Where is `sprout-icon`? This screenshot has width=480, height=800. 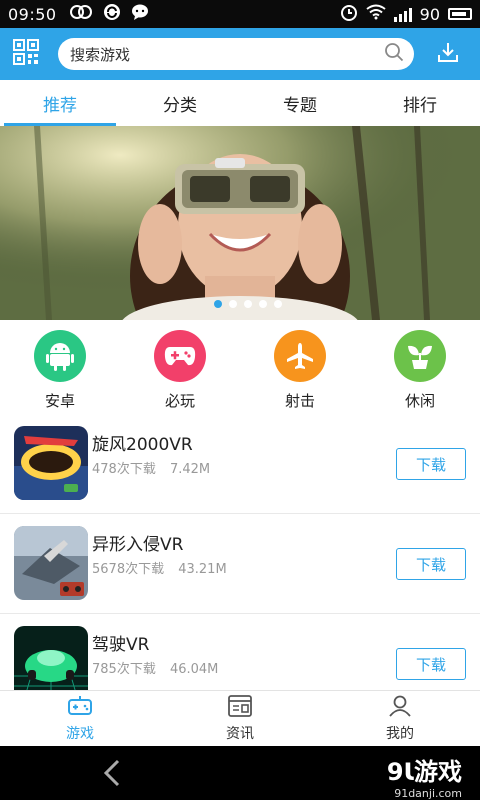 sprout-icon is located at coordinates (420, 356).